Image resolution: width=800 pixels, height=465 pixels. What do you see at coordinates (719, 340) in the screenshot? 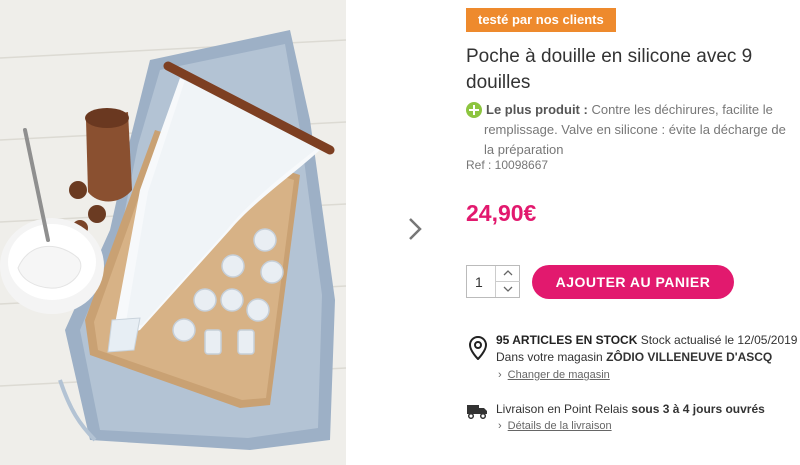
I see `stock-updated: Stock actualisé le 12/05/2019` at bounding box center [719, 340].